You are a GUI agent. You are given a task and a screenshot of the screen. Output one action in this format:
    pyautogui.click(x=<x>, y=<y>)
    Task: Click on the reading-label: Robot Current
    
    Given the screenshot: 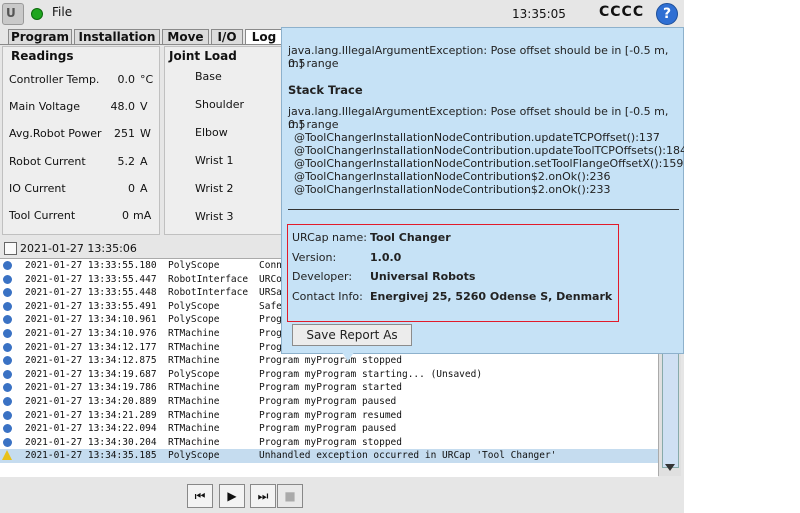 What is the action you would take?
    pyautogui.click(x=47, y=161)
    